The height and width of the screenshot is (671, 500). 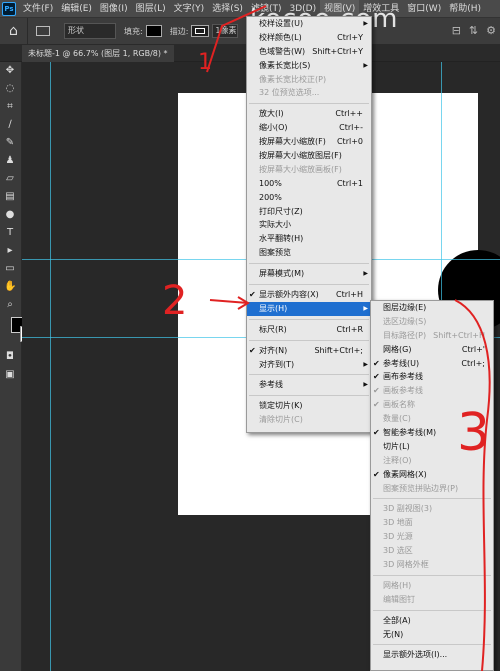 I want to click on annotation-step-3: 3, so click(x=474, y=433).